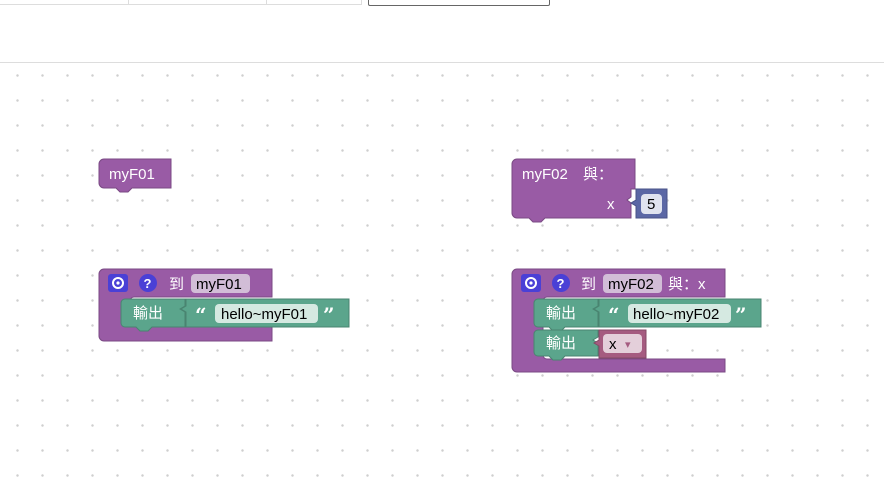 The height and width of the screenshot is (495, 884). Describe the element at coordinates (613, 344) in the screenshot. I see `variable-name: x` at that location.